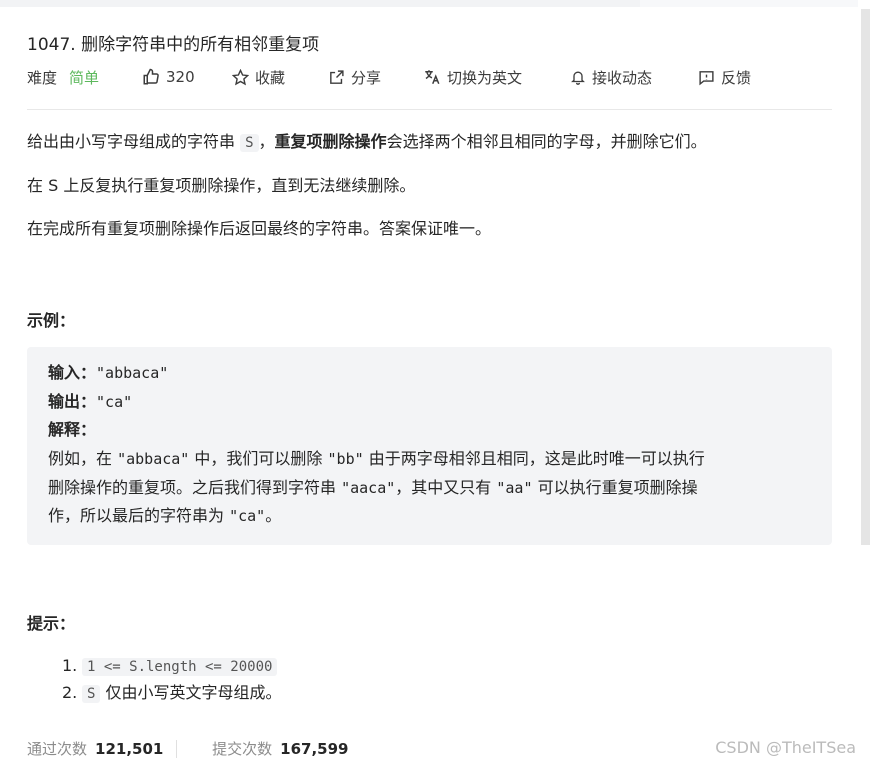 This screenshot has width=870, height=766. What do you see at coordinates (429, 109) in the screenshot?
I see `divider` at bounding box center [429, 109].